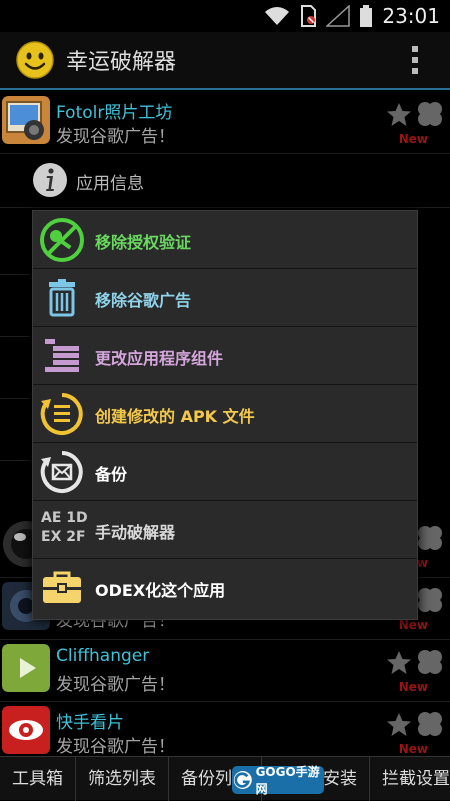 This screenshot has width=450, height=801. What do you see at coordinates (110, 184) in the screenshot?
I see `app-info-label: 应用信息` at bounding box center [110, 184].